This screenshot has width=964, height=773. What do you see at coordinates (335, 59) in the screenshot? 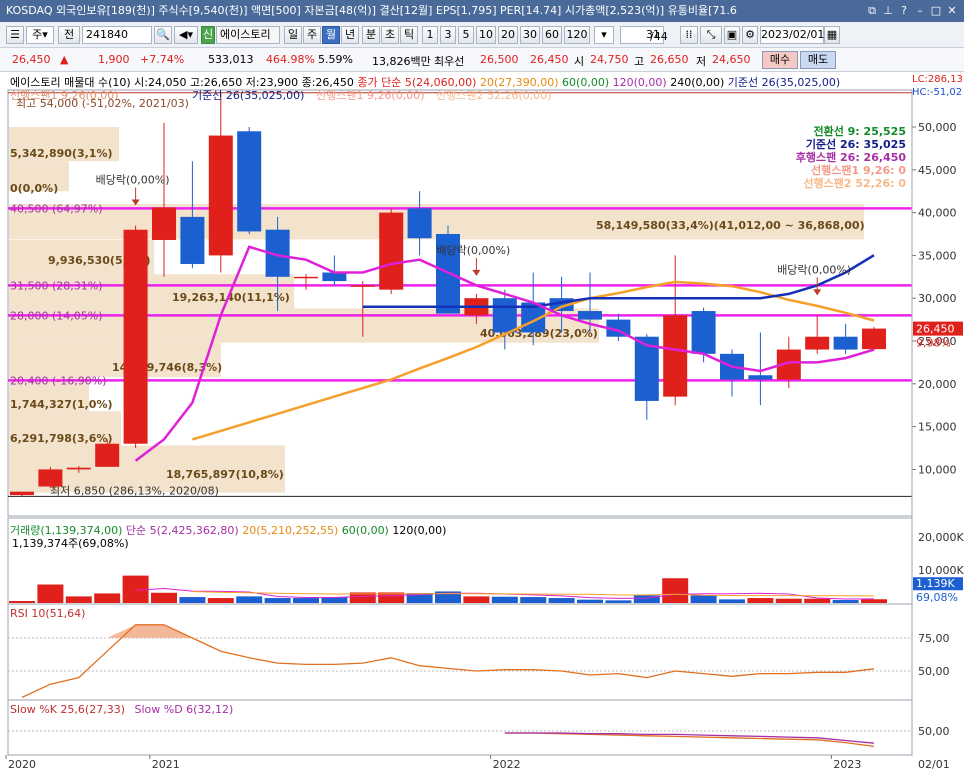
I see `turnover: 5.59%` at bounding box center [335, 59].